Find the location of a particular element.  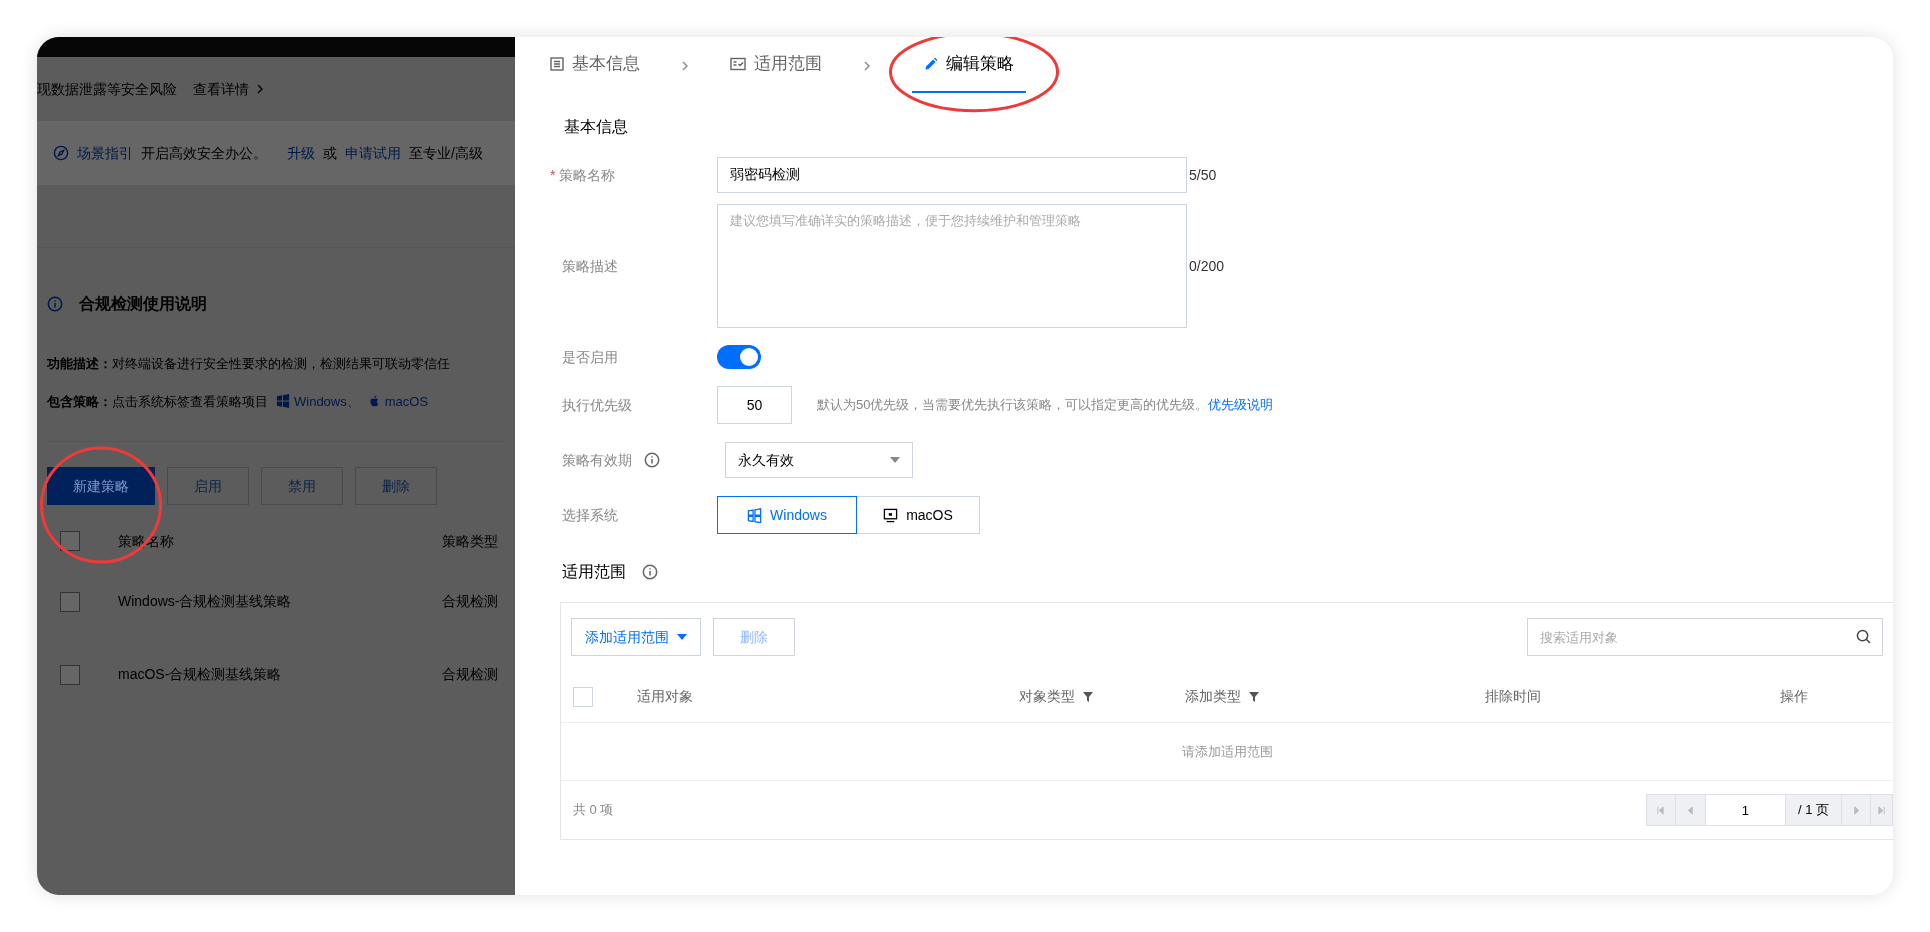

priority-hint: 默认为50优先级，当需要优先执行该策略，可以指定更高的优先级。 is located at coordinates (1013, 405).